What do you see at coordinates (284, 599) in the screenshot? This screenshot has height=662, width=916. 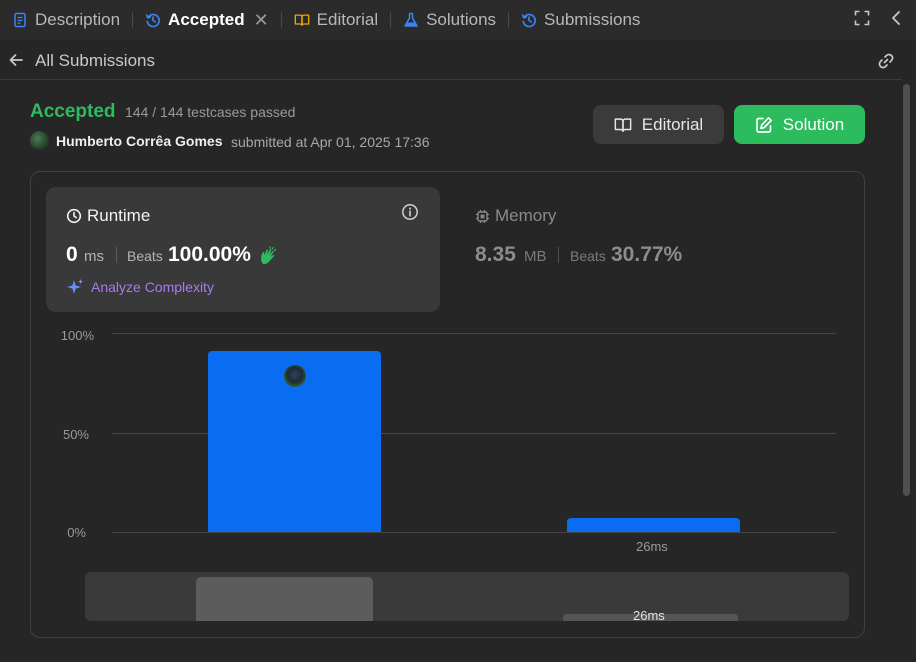 I see `range-selector-handle` at bounding box center [284, 599].